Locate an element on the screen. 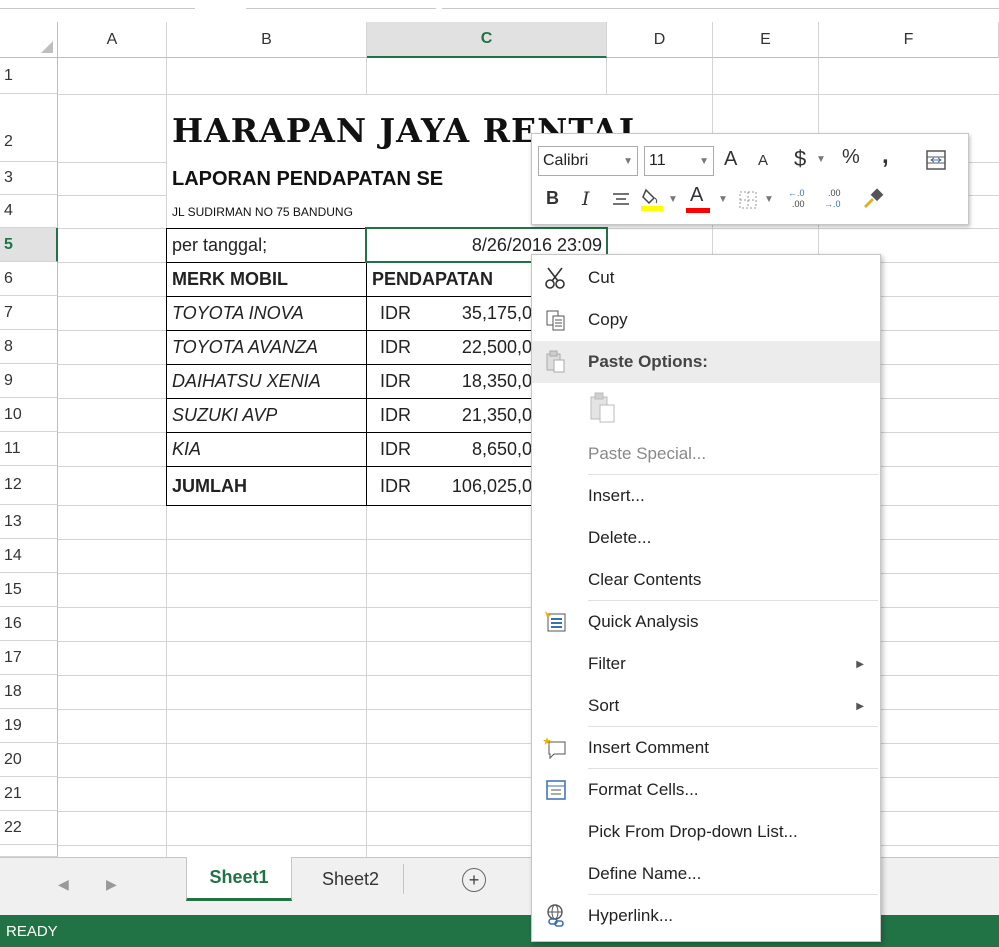 Image resolution: width=999 pixels, height=947 pixels. row-header-16: 16 is located at coordinates (29, 624).